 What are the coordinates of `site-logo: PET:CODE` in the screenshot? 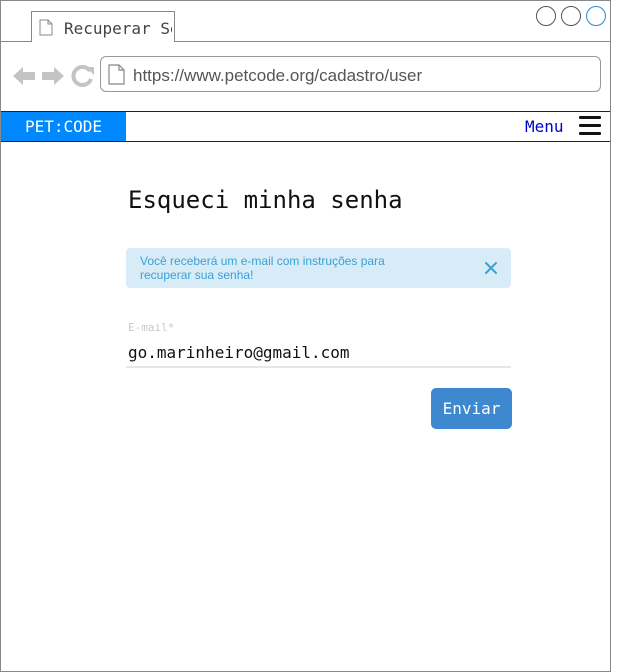 It's located at (63, 126).